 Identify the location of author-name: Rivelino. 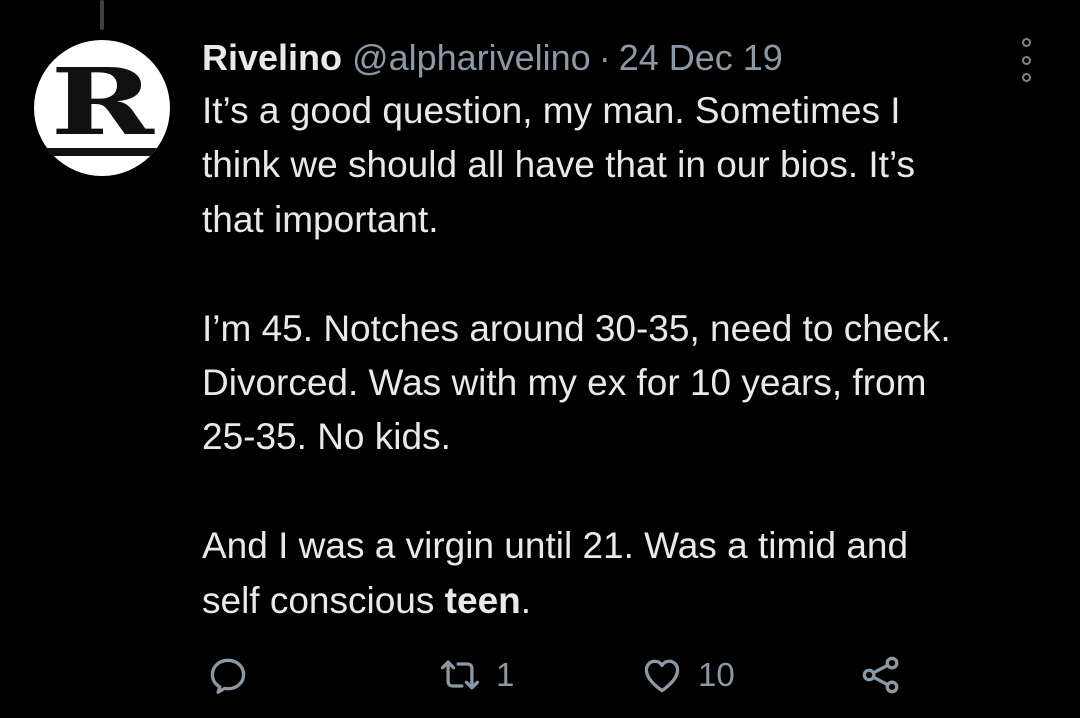
(272, 58).